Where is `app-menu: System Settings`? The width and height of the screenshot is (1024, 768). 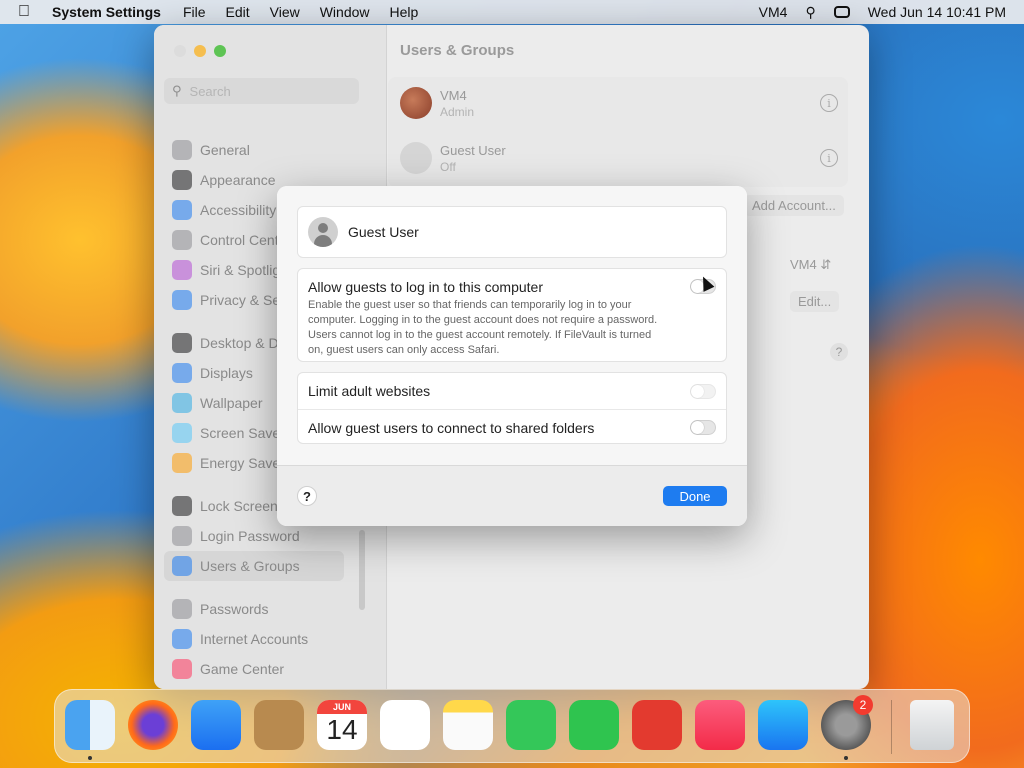 app-menu: System Settings is located at coordinates (106, 12).